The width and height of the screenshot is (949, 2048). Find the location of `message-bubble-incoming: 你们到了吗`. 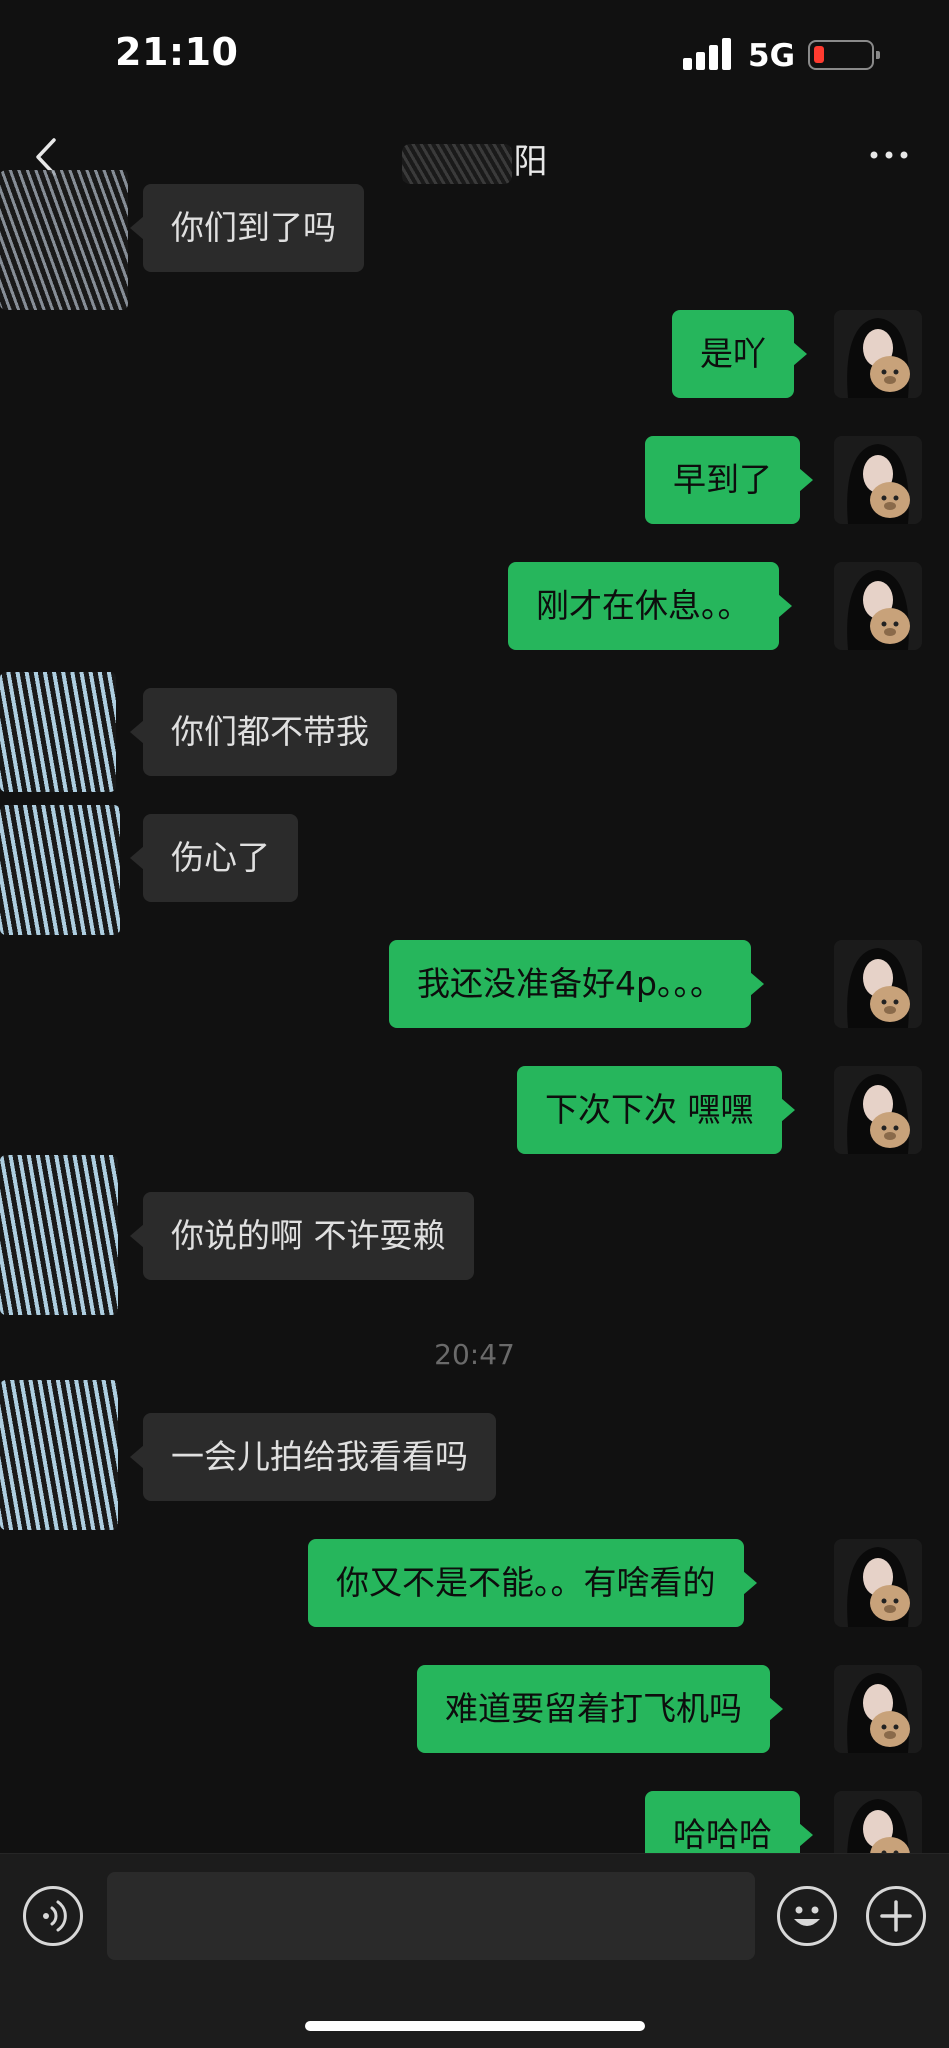

message-bubble-incoming: 你们到了吗 is located at coordinates (247, 228).